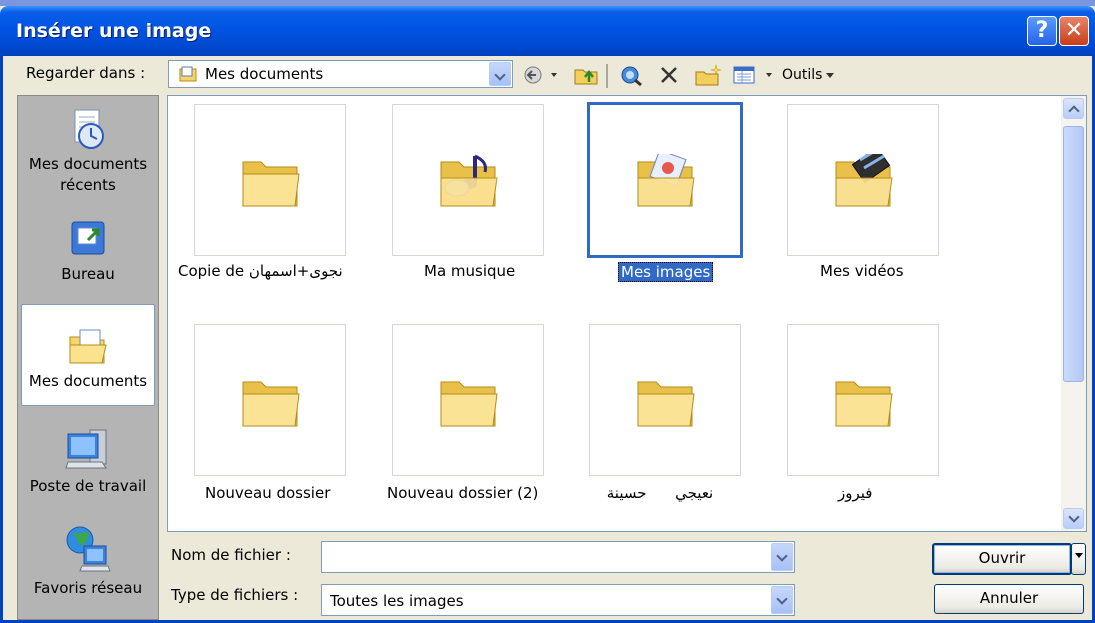  I want to click on vertical-scrollbar, so click(1073, 313).